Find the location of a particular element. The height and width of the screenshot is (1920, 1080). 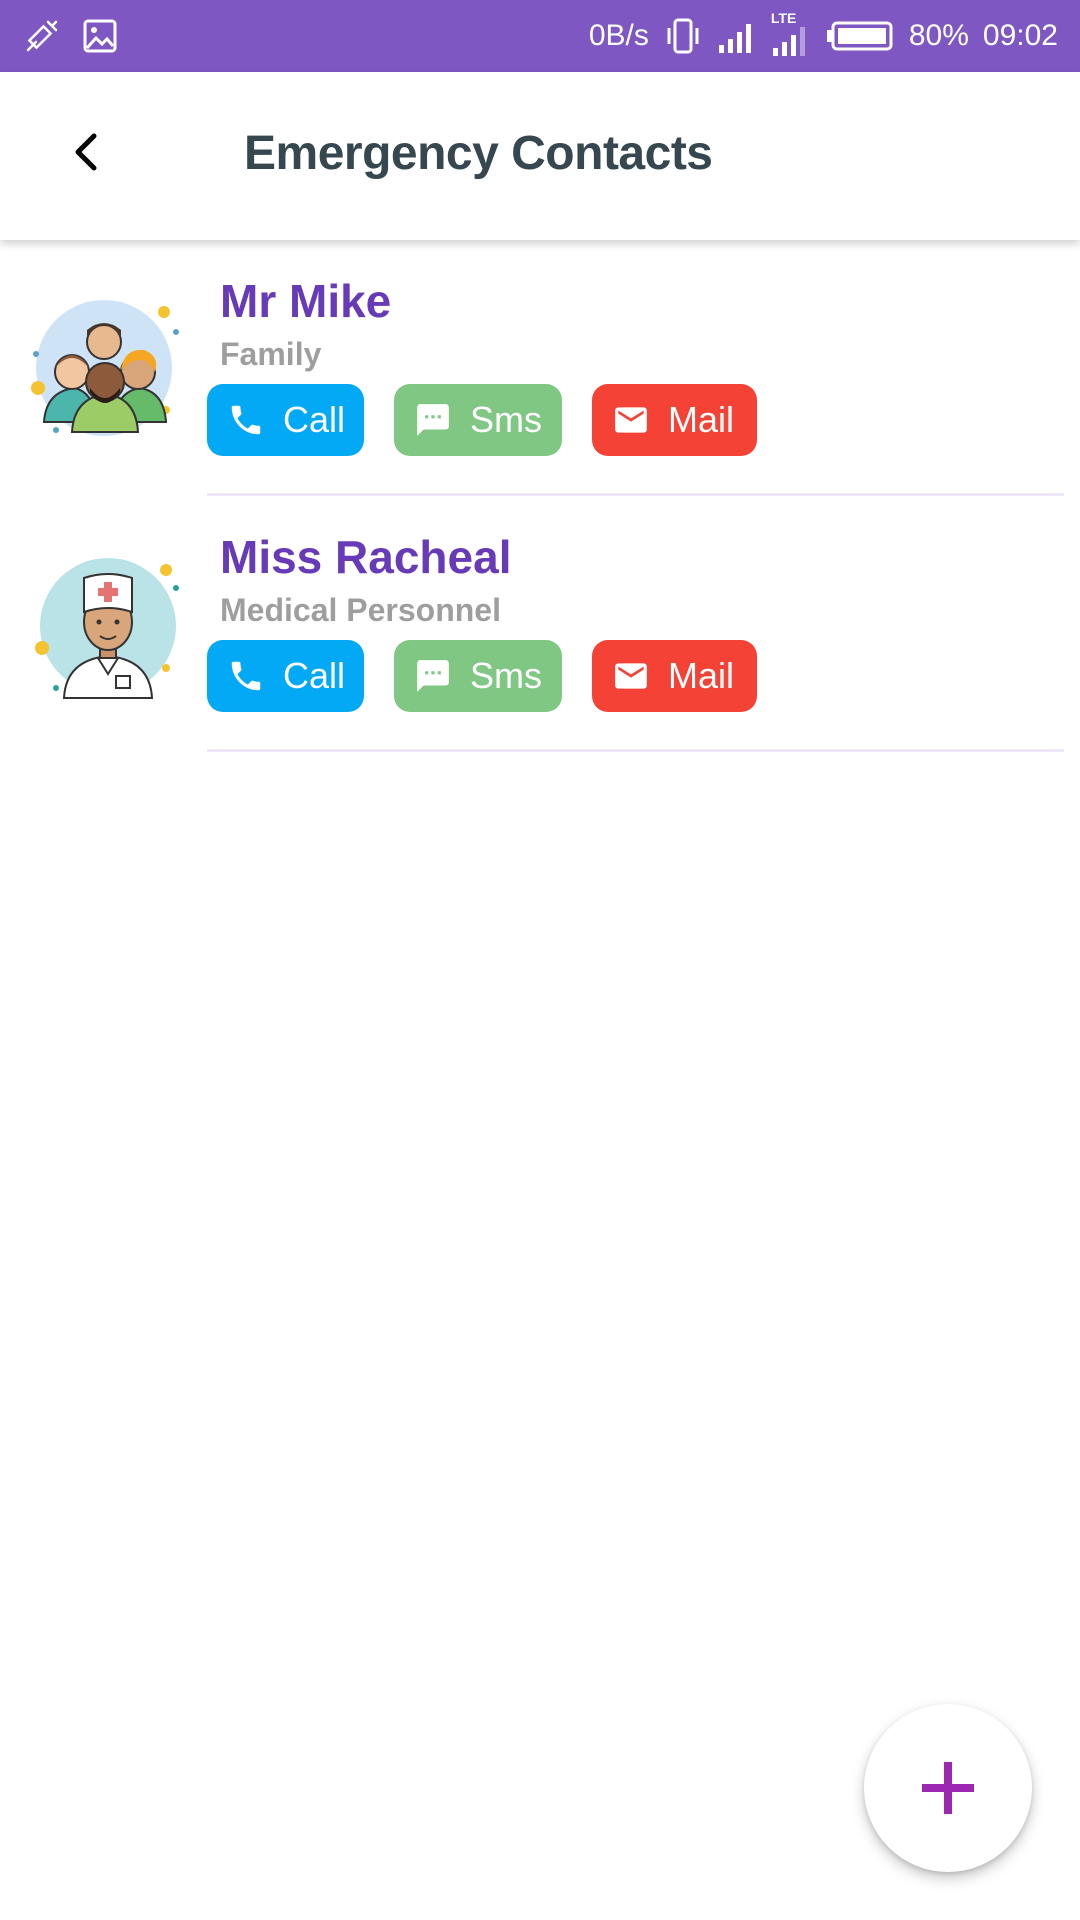

net-speed: 0B/s is located at coordinates (618, 35).